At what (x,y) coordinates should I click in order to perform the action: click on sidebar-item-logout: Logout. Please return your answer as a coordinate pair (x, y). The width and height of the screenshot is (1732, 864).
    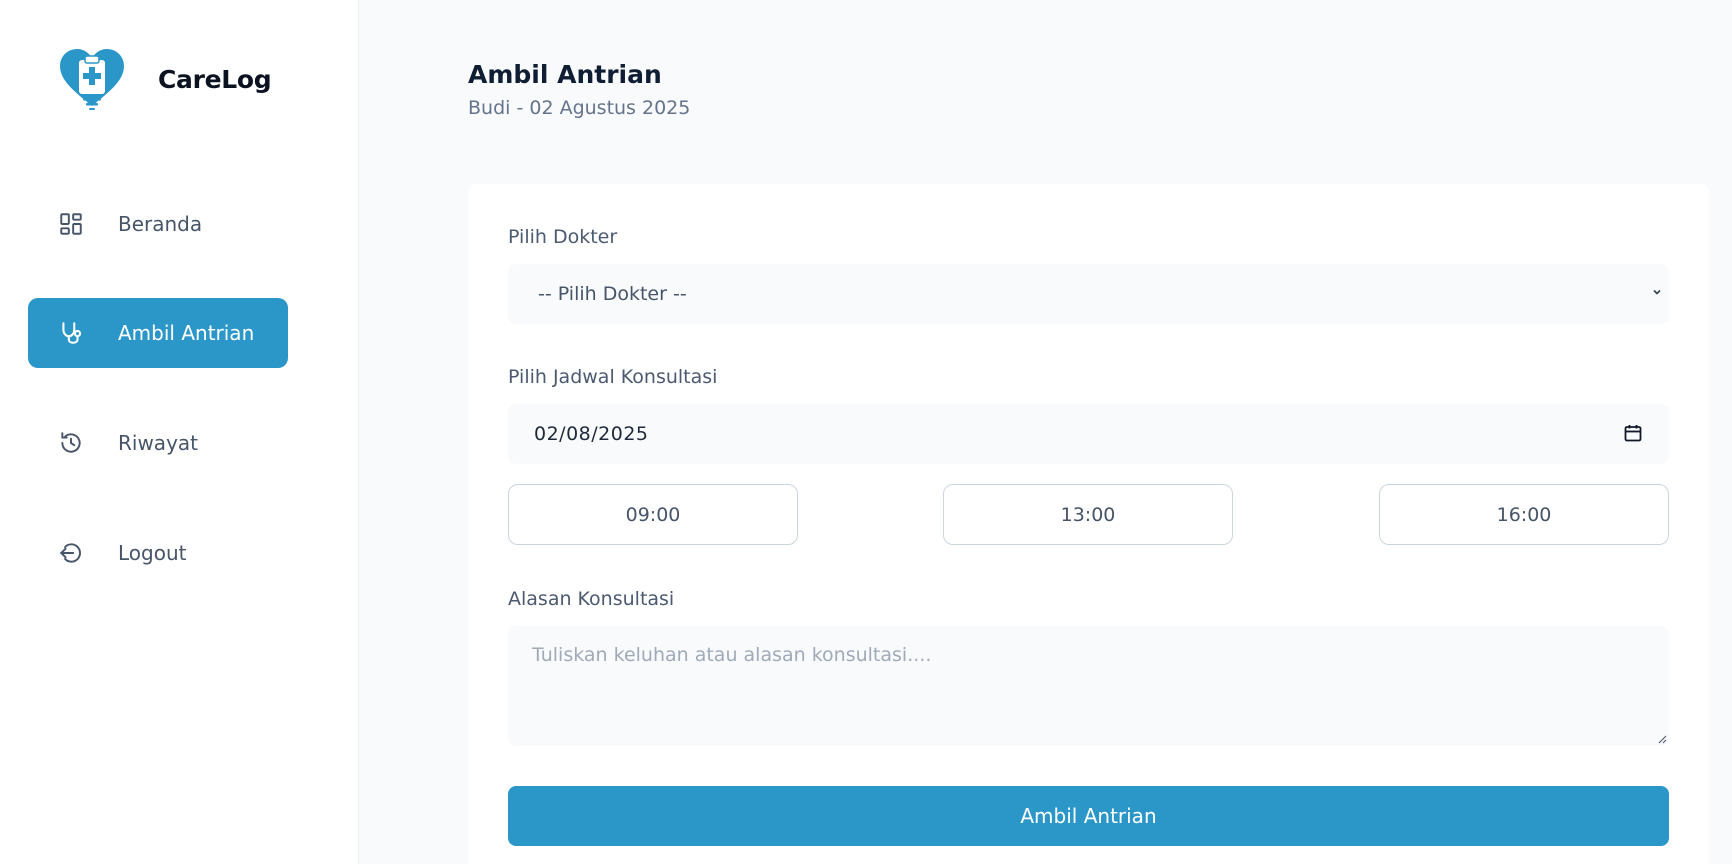
    Looking at the image, I should click on (158, 553).